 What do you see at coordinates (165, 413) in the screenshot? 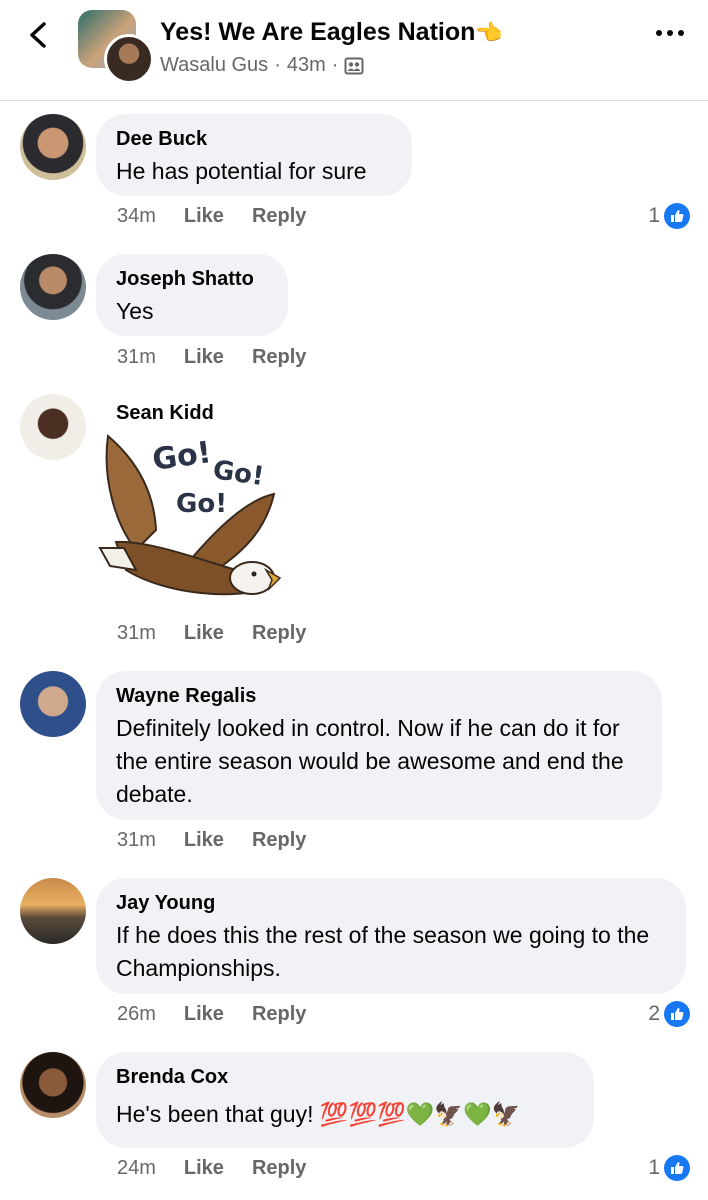
I see `comment-author: Sean Kidd` at bounding box center [165, 413].